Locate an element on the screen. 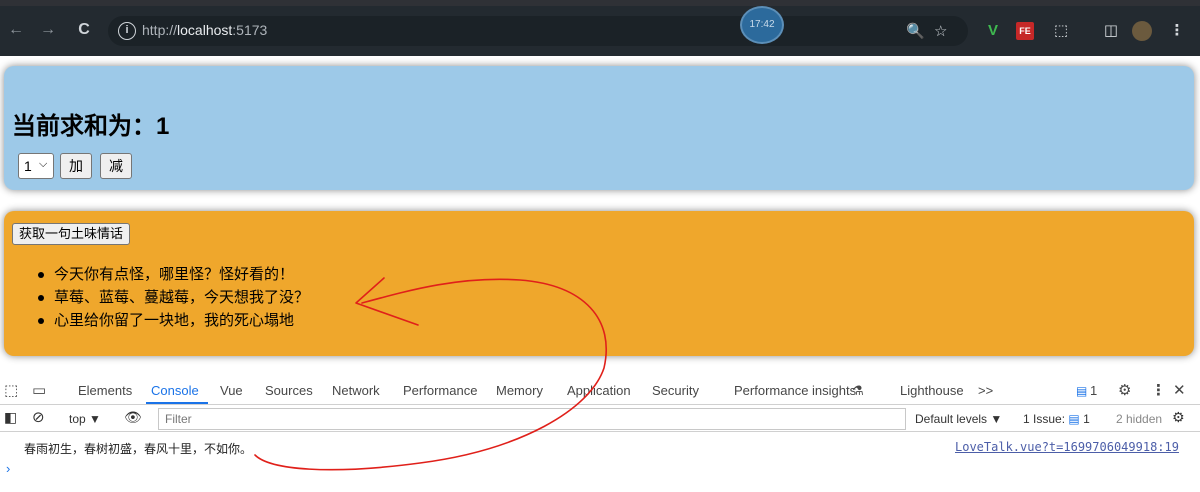 This screenshot has width=1200, height=492. clock-widget: 17:42 is located at coordinates (762, 25).